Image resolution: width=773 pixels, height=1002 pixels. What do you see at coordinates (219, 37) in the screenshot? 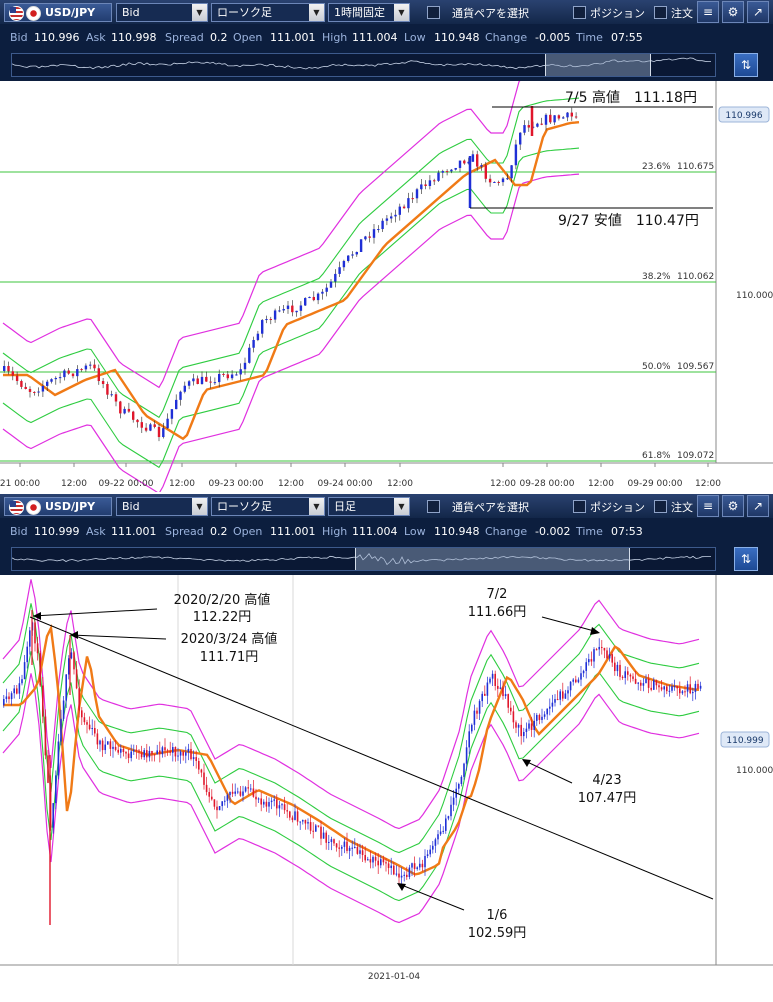
I see `spread-value: 0.2` at bounding box center [219, 37].